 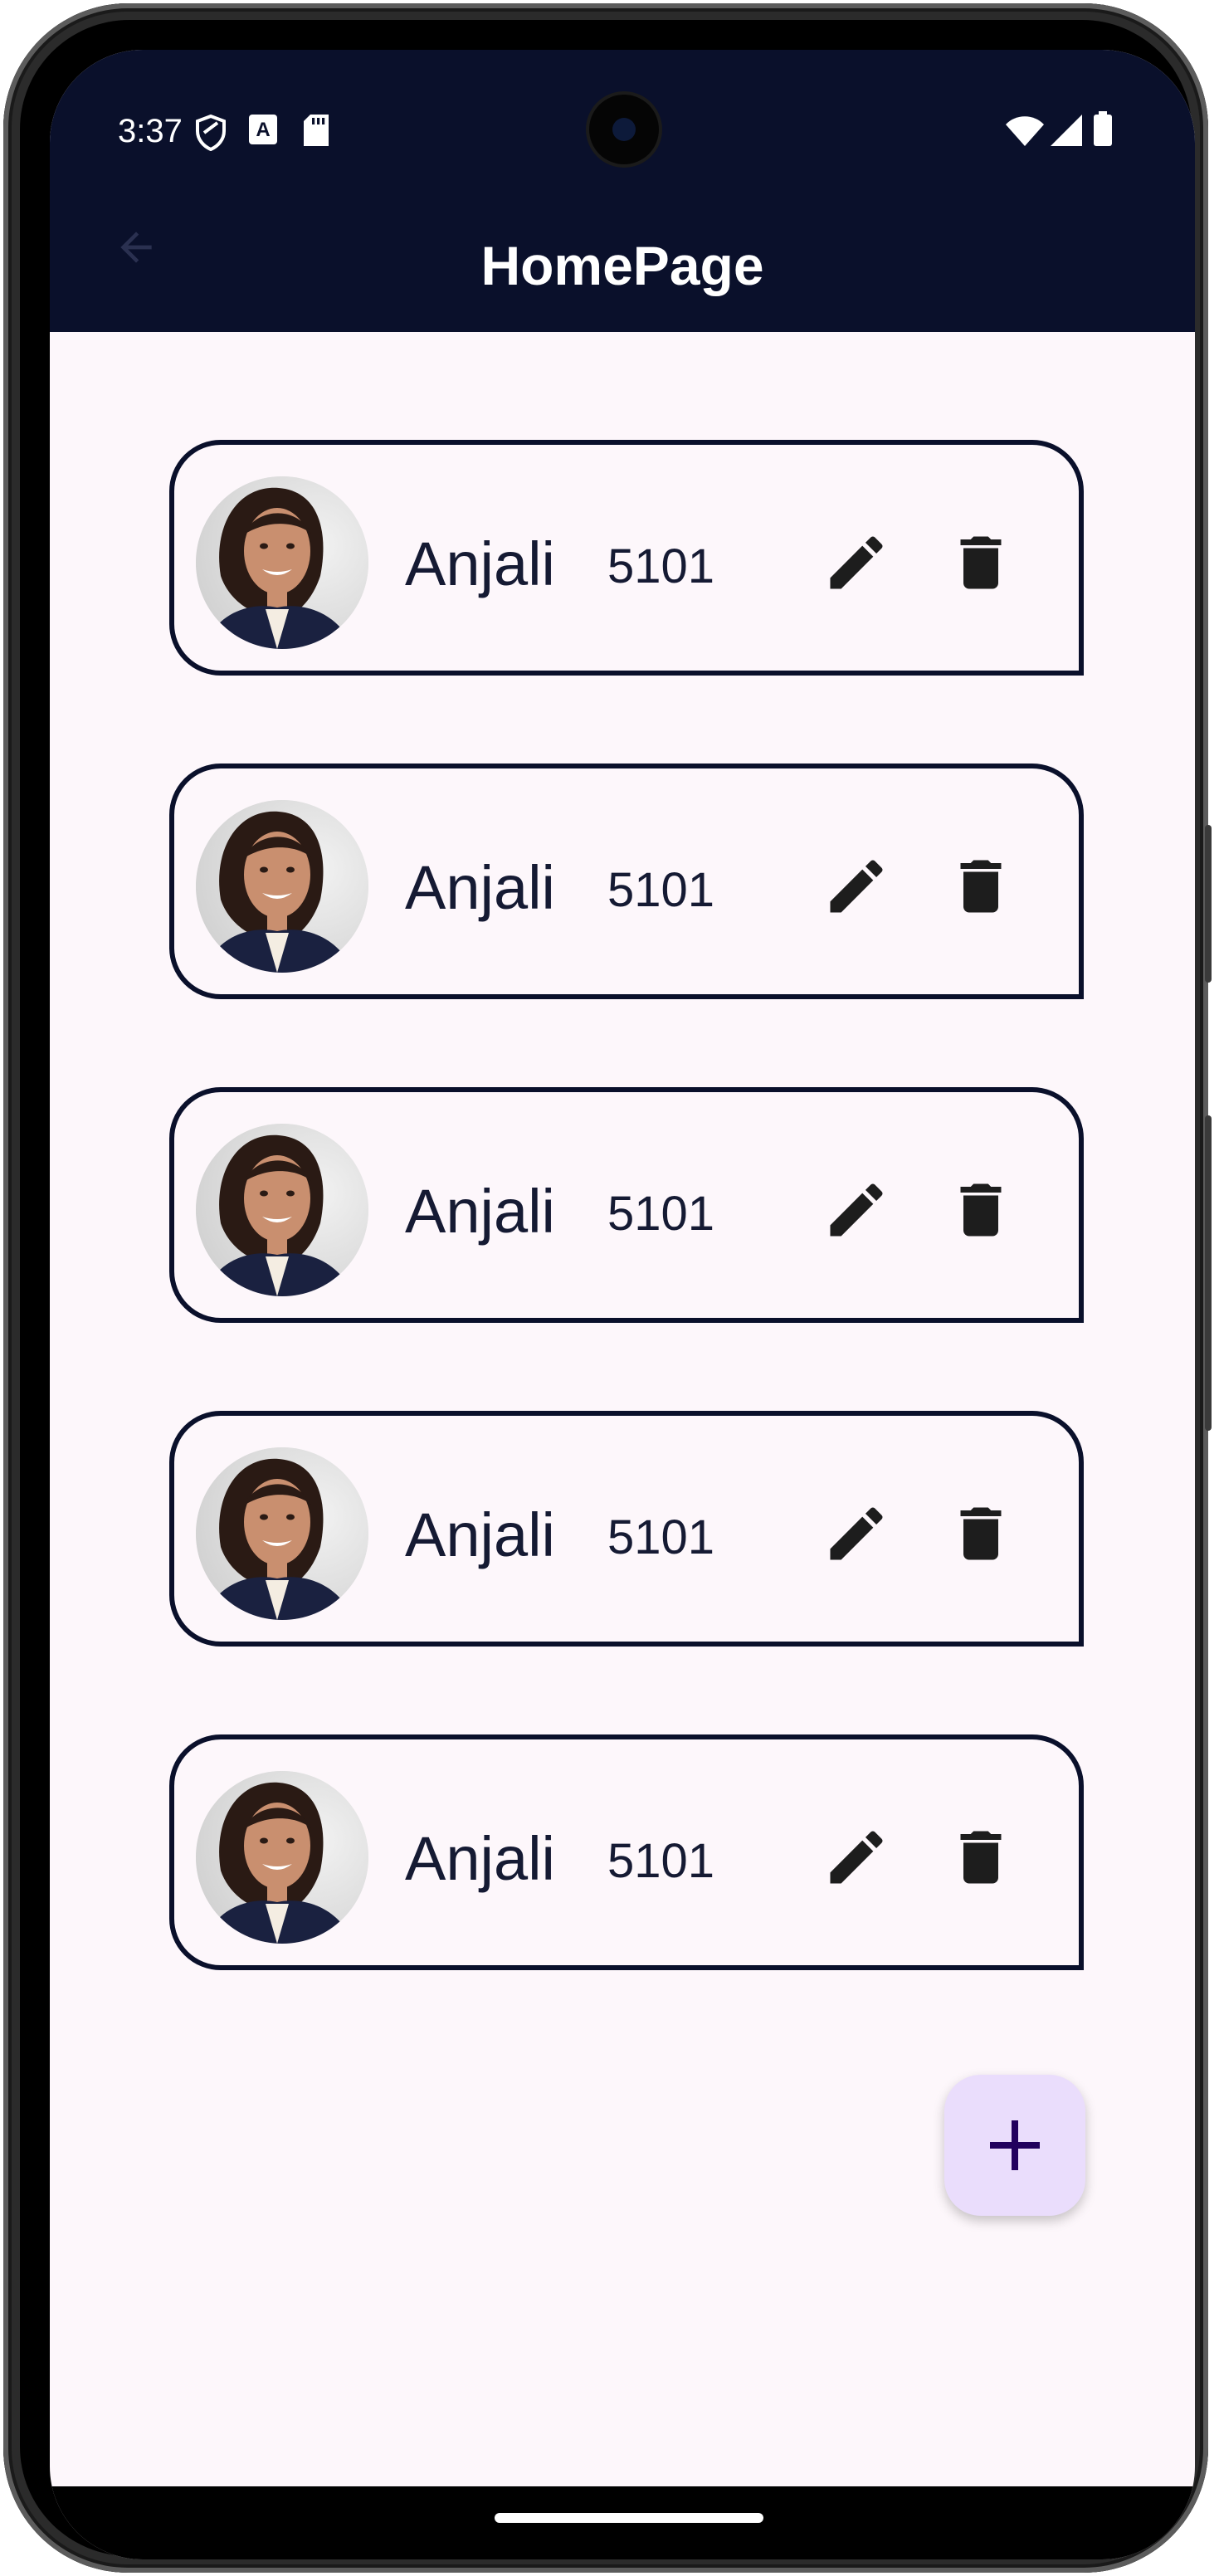 I want to click on plus-icon, so click(x=1015, y=2145).